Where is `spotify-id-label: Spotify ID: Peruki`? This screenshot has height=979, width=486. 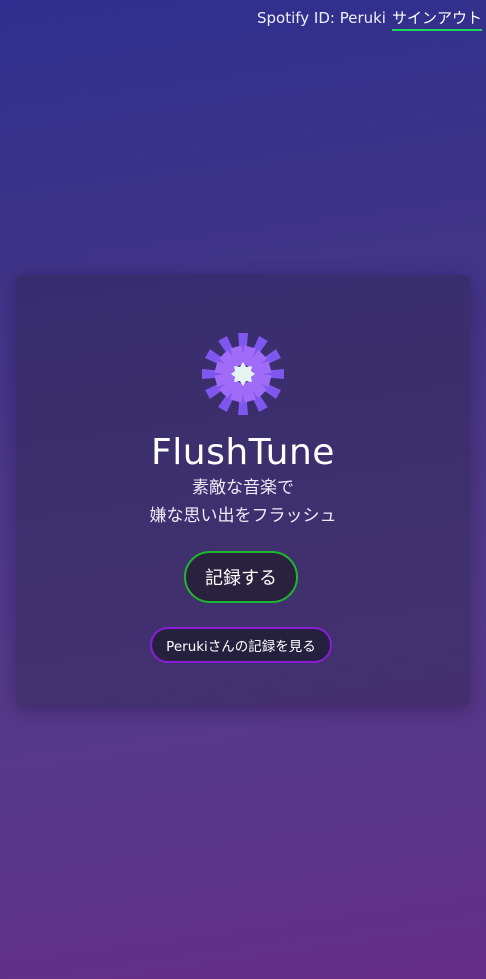 spotify-id-label: Spotify ID: Peruki is located at coordinates (321, 18).